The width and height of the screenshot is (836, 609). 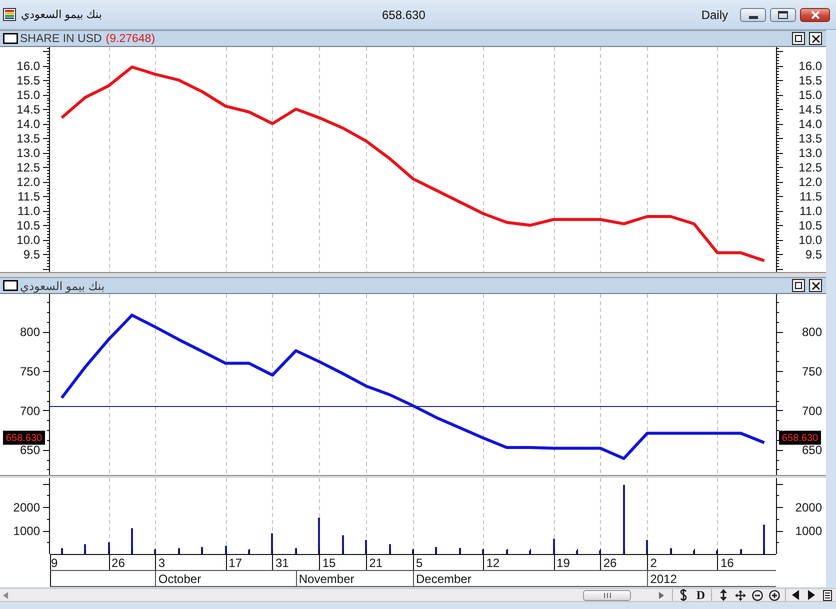 What do you see at coordinates (54, 563) in the screenshot?
I see `axis-label: 9` at bounding box center [54, 563].